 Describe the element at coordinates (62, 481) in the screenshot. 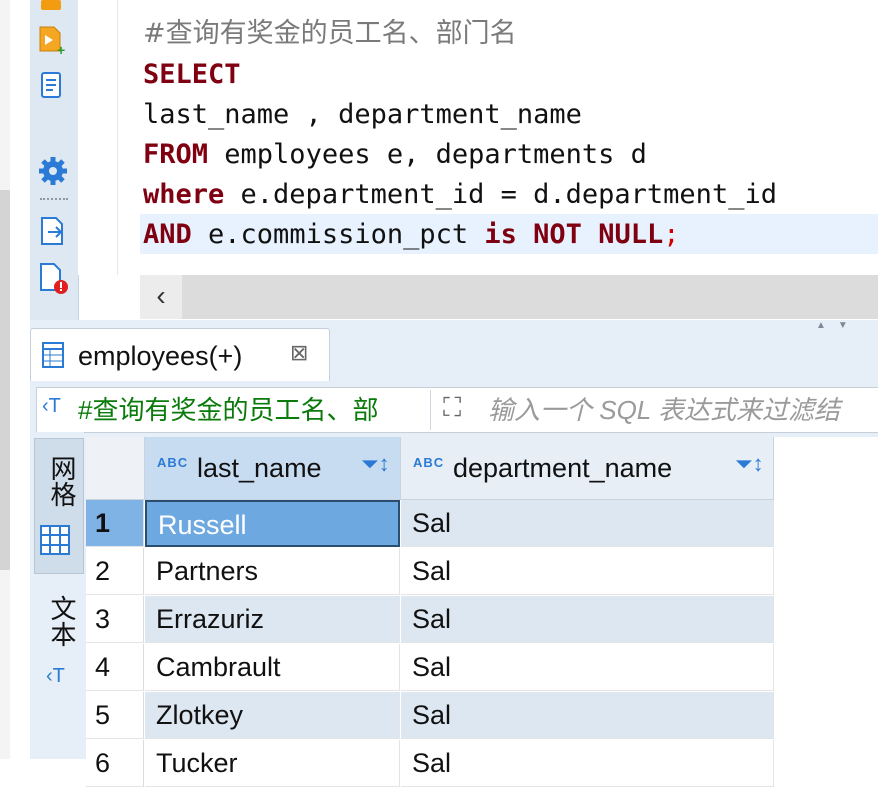

I see `grid-view-label: 网格` at that location.